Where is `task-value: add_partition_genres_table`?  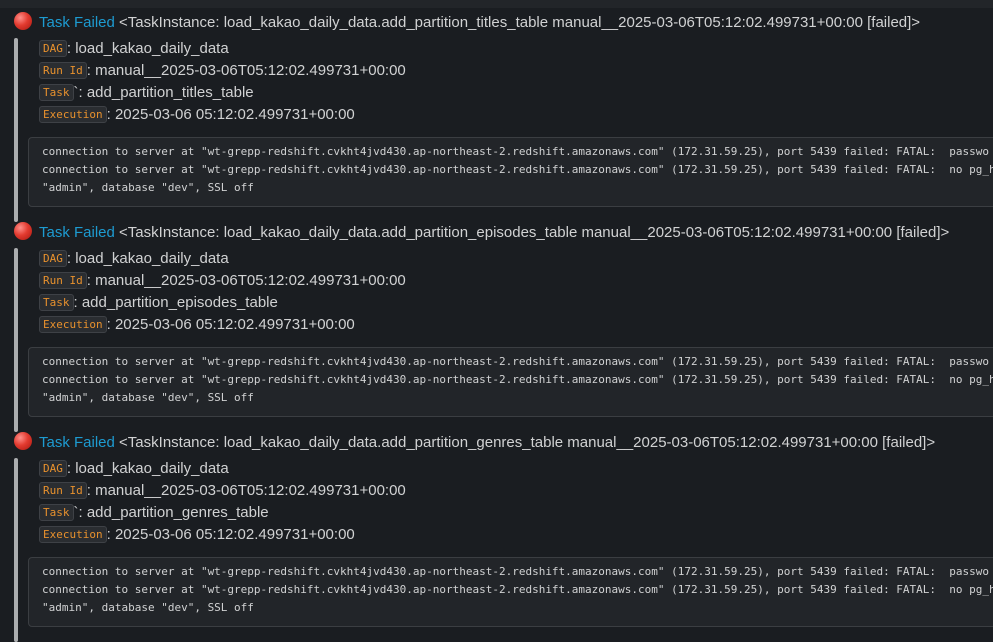
task-value: add_partition_genres_table is located at coordinates (177, 512).